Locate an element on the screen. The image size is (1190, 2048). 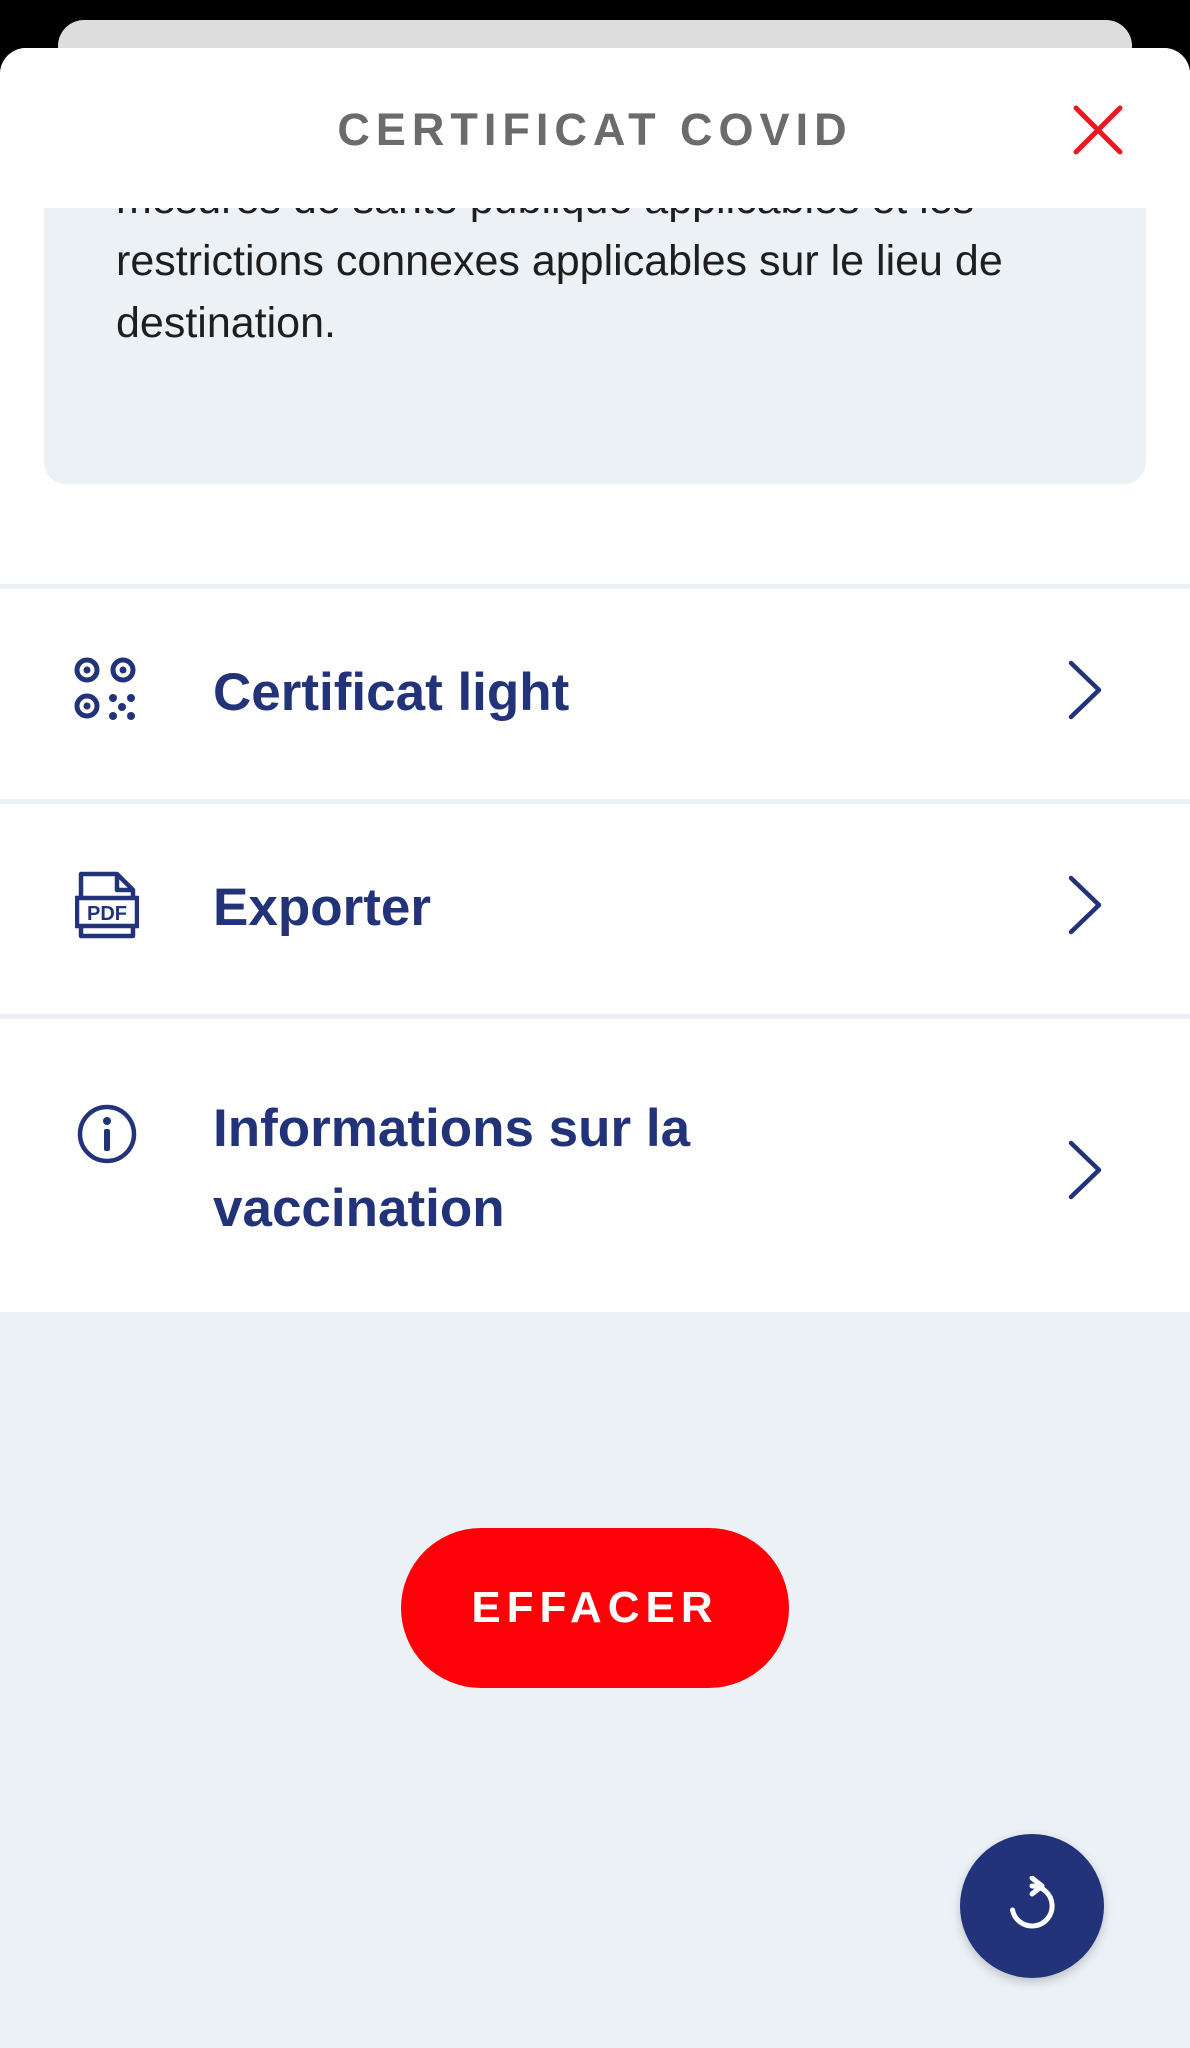
menu-item-label: Exporter is located at coordinates (322, 907).